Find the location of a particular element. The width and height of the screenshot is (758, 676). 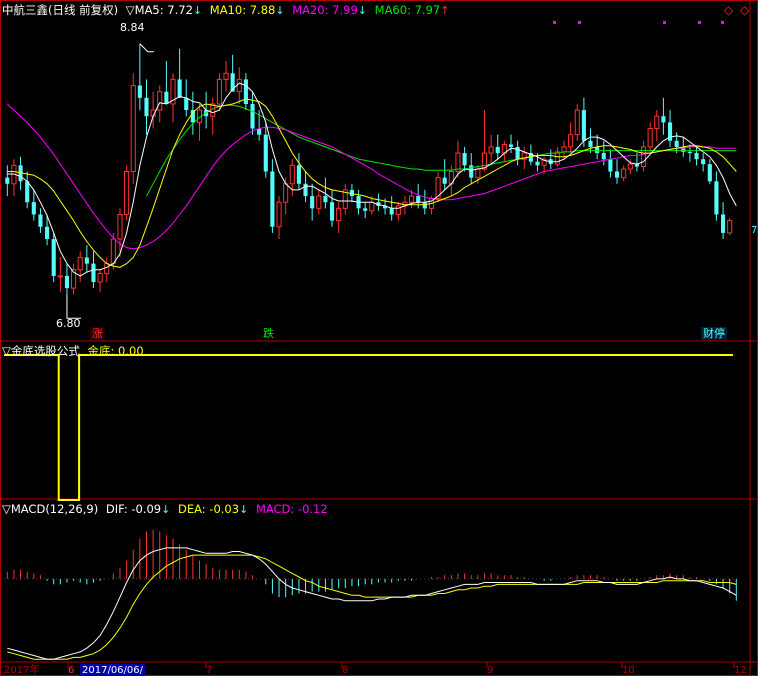

ma10-text: MA10: 7.88 is located at coordinates (242, 10).